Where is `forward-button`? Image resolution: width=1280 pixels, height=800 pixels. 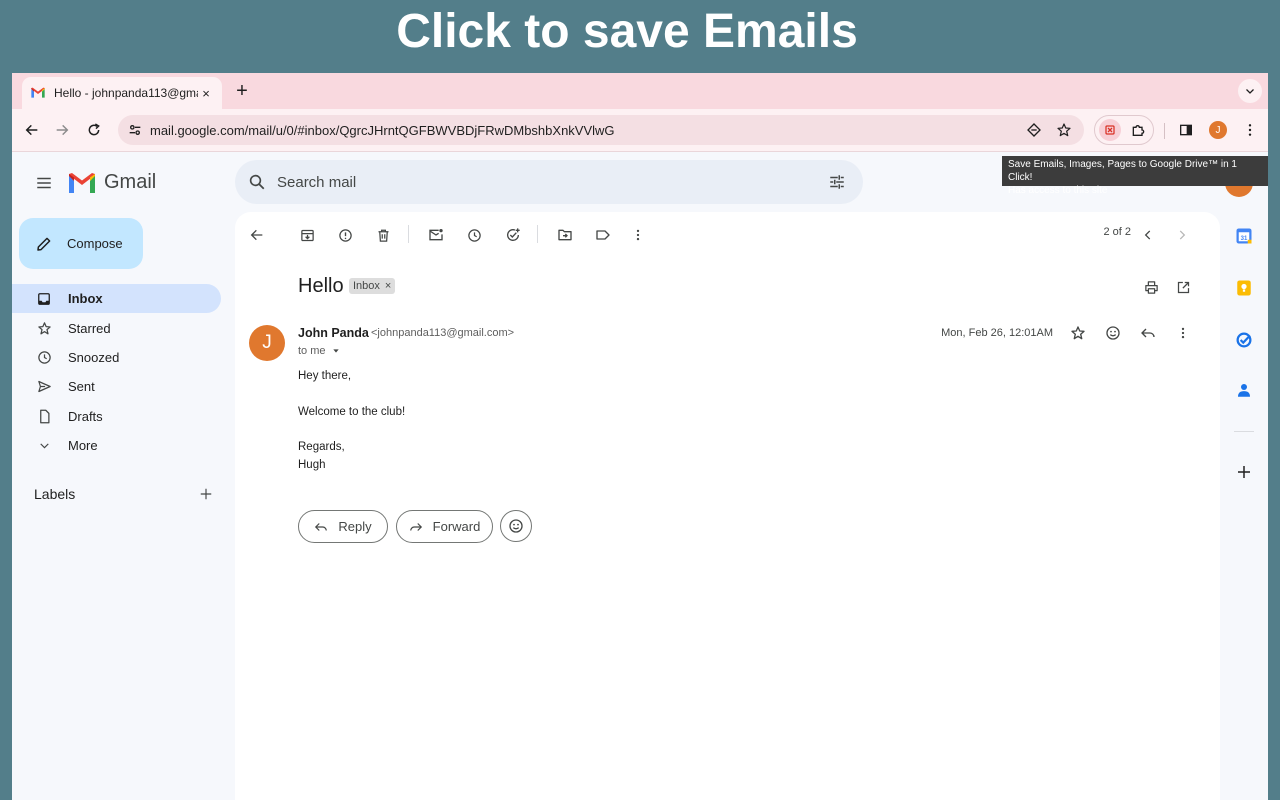
forward-button is located at coordinates (62, 130).